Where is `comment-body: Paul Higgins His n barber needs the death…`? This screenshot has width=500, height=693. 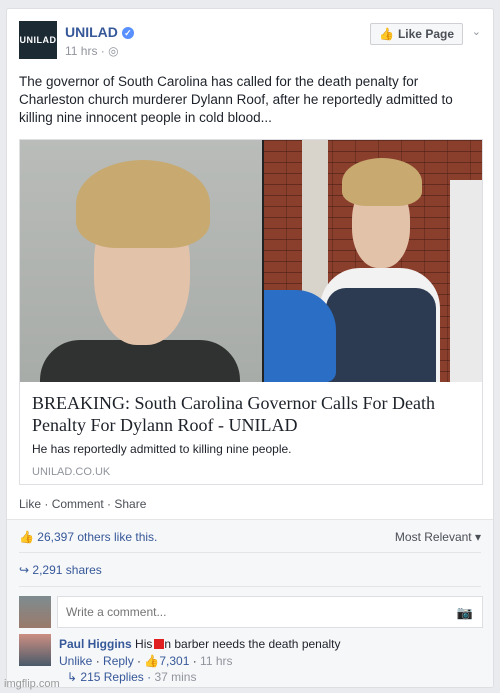 comment-body: Paul Higgins His n barber needs the death… is located at coordinates (200, 652).